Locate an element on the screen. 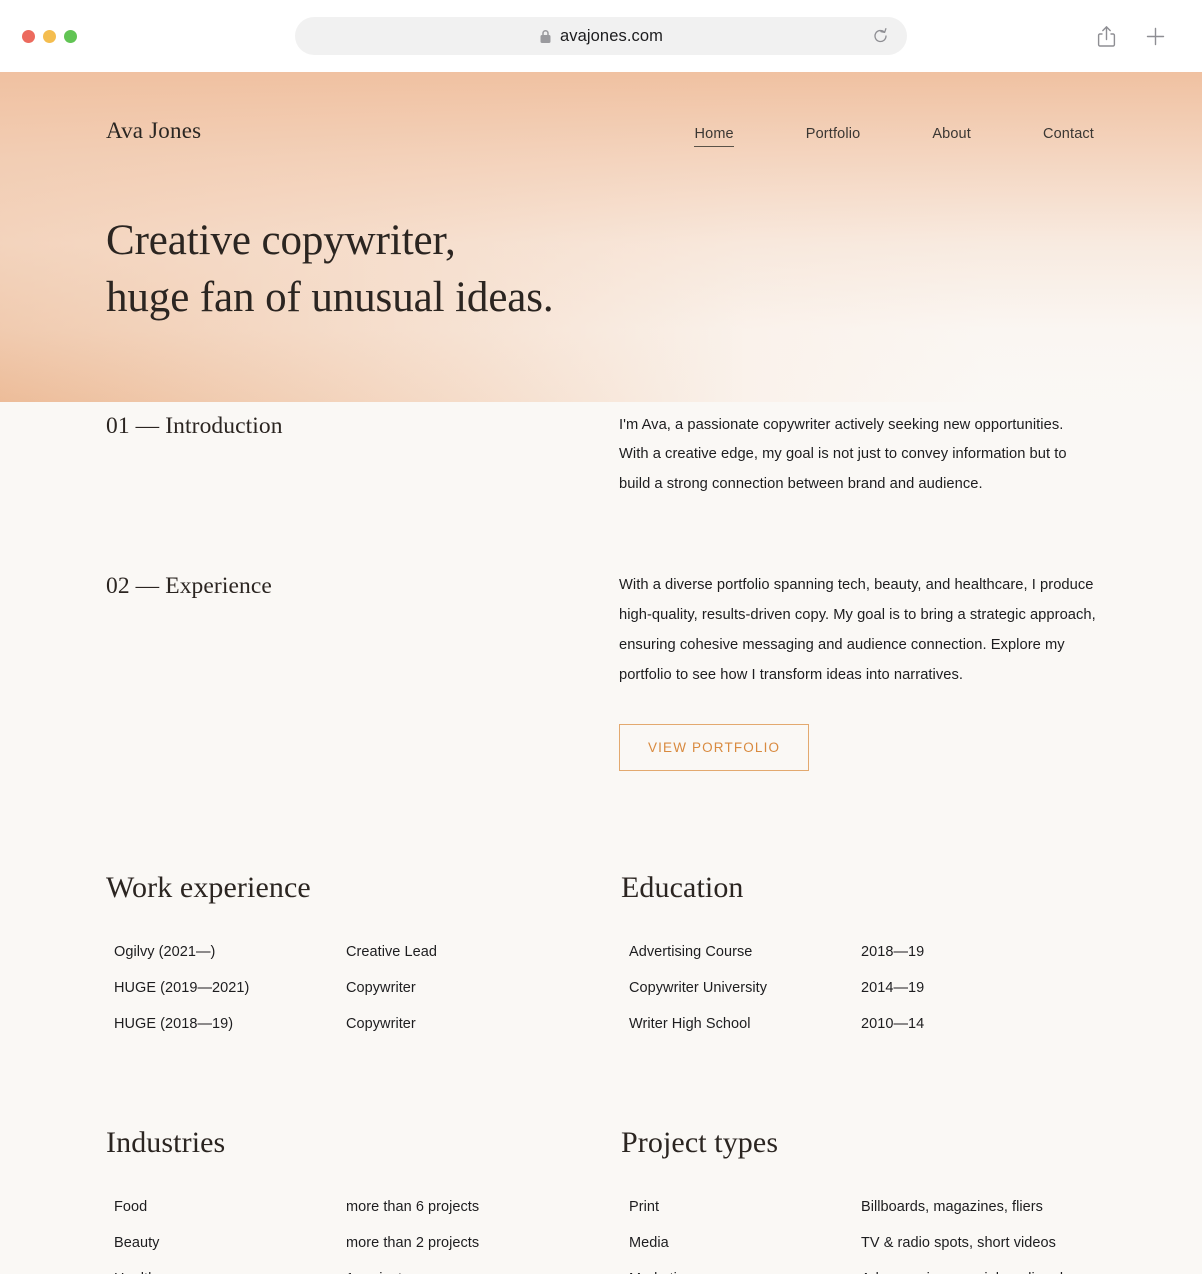 Image resolution: width=1202 pixels, height=1274 pixels. section-label-experience: 02 — Experience is located at coordinates (189, 586).